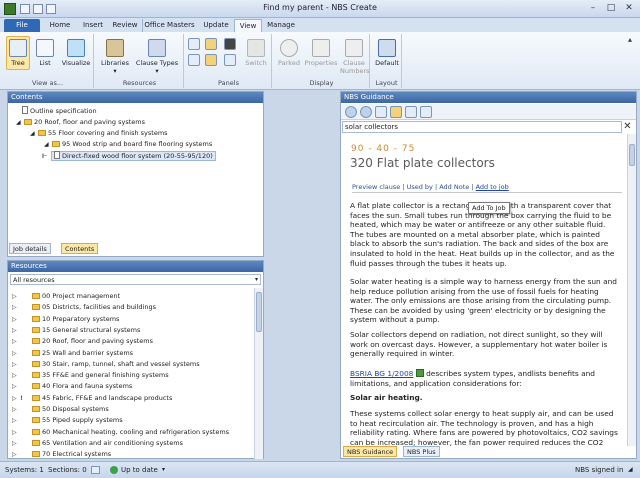  I want to click on resource-item: ▷ 05 Districts, facilities and buildings, so click(84, 307).